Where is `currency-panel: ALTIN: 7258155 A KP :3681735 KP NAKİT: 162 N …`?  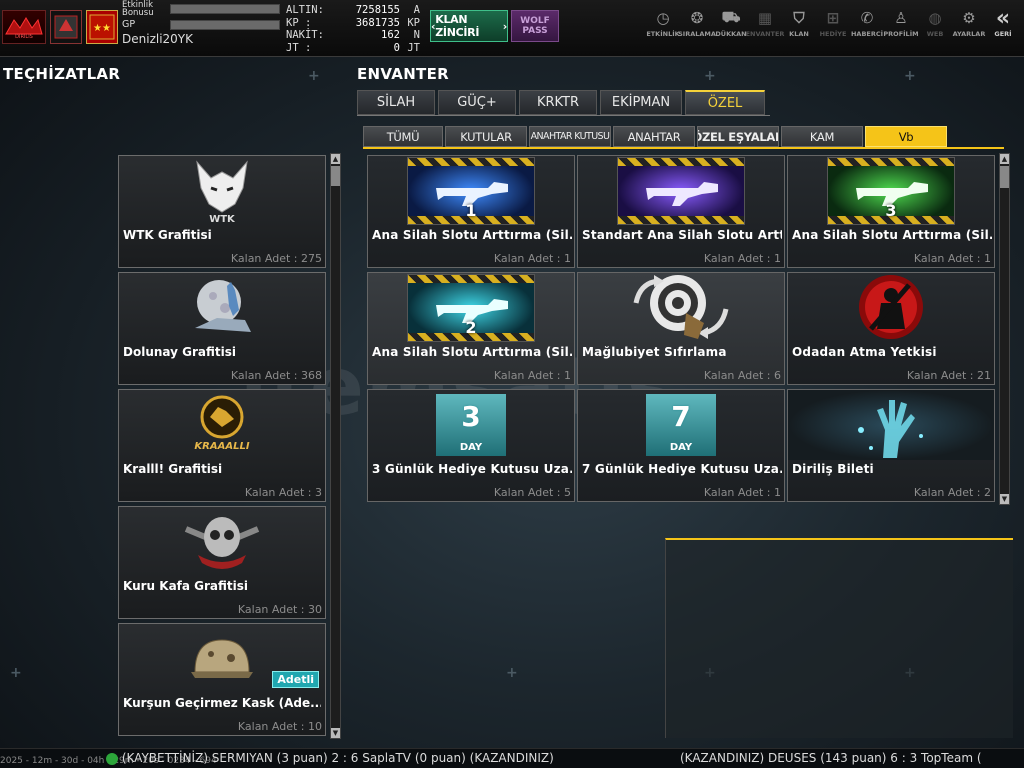
currency-panel: ALTIN: 7258155 A KP :3681735 KP NAKİT: 162 N … is located at coordinates (354, 29).